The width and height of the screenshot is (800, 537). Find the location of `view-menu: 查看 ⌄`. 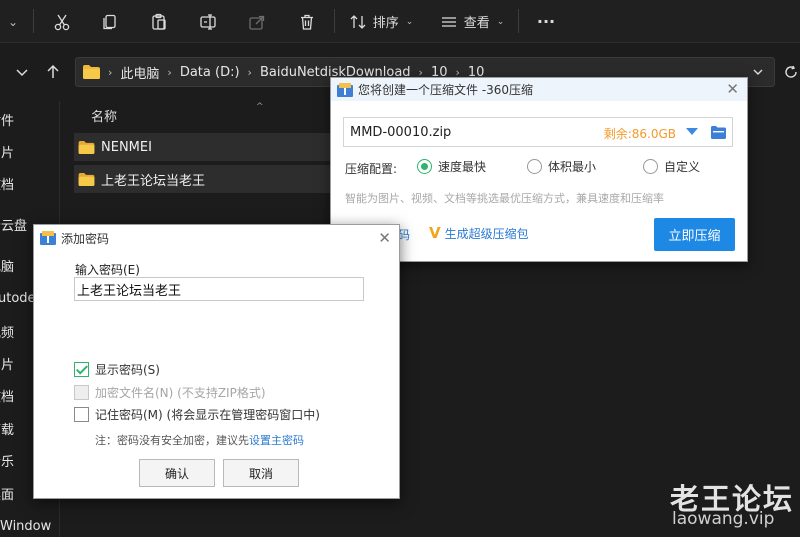

view-menu: 查看 ⌄ is located at coordinates (472, 21).